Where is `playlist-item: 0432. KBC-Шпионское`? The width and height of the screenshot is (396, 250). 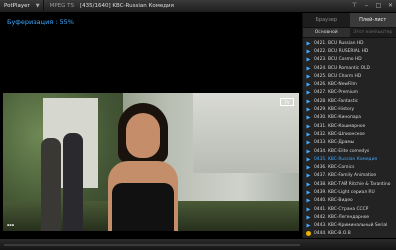 playlist-item: 0432. KBC-Шпионское is located at coordinates (349, 134).